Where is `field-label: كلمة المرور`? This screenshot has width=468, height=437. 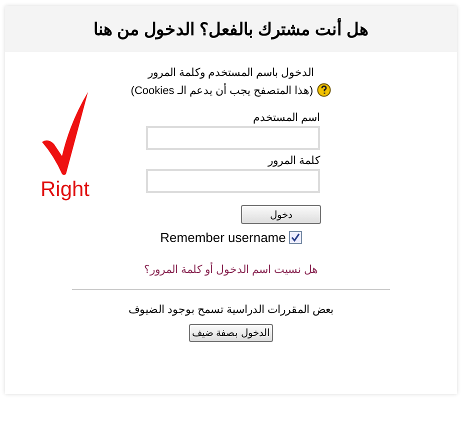
field-label: كلمة المرور is located at coordinates (294, 160).